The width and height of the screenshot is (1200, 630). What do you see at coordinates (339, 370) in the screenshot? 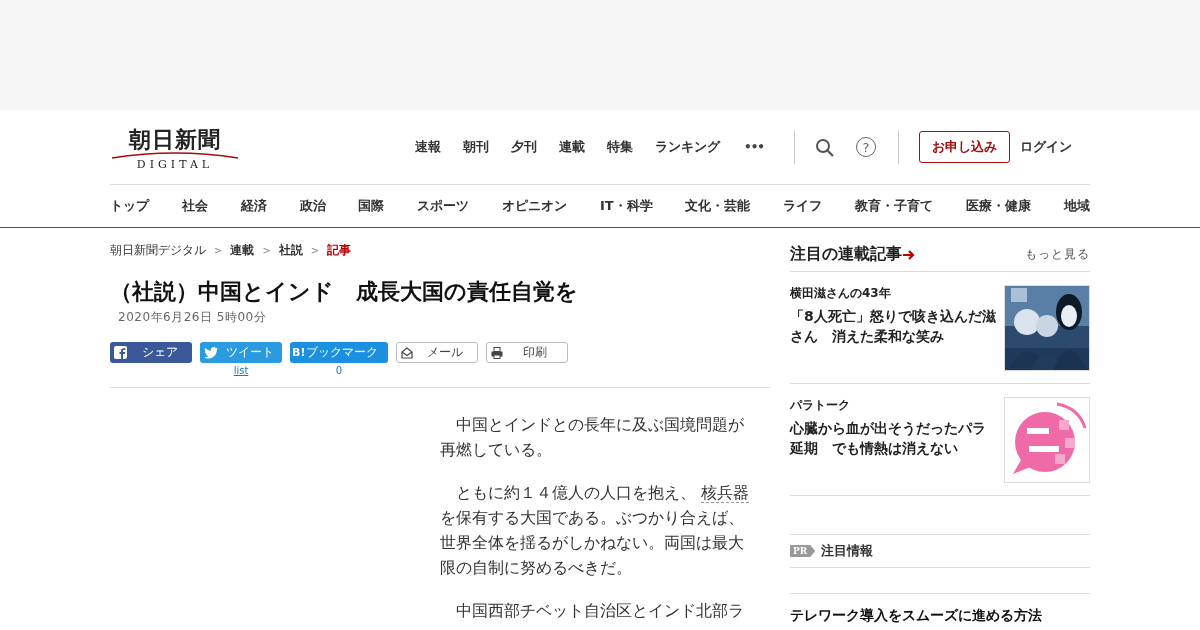
I see `share-count: 0` at bounding box center [339, 370].